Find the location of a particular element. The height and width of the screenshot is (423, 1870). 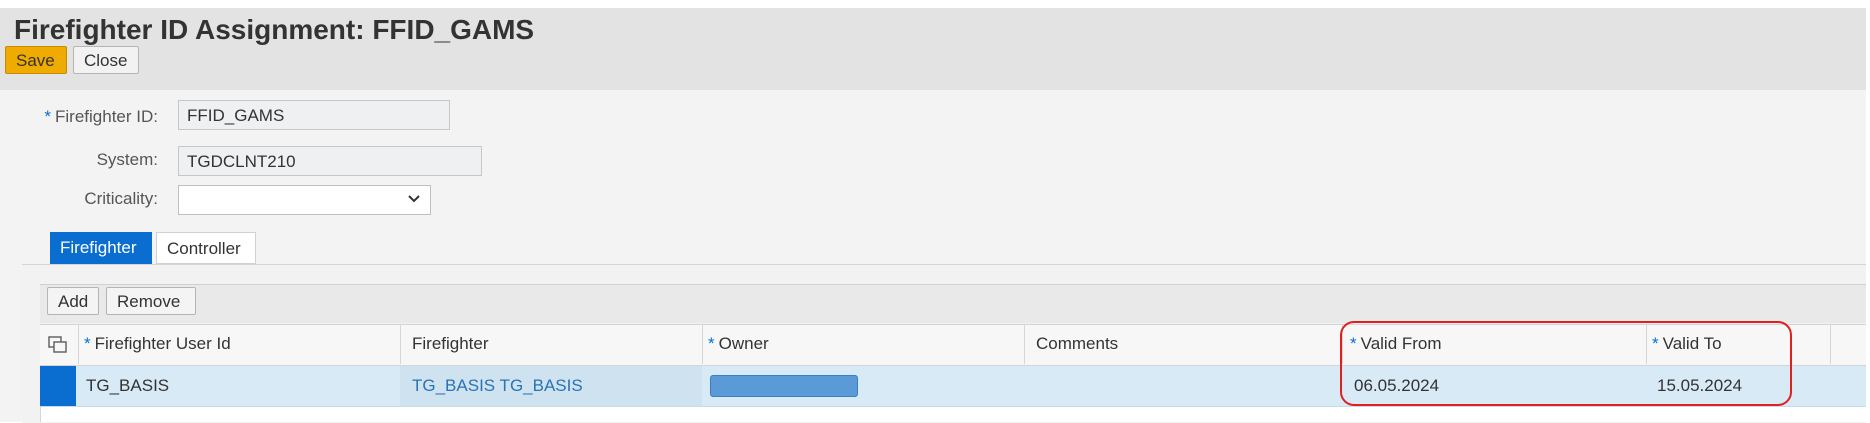

col-header-firefighter: Firefighter is located at coordinates (450, 344).